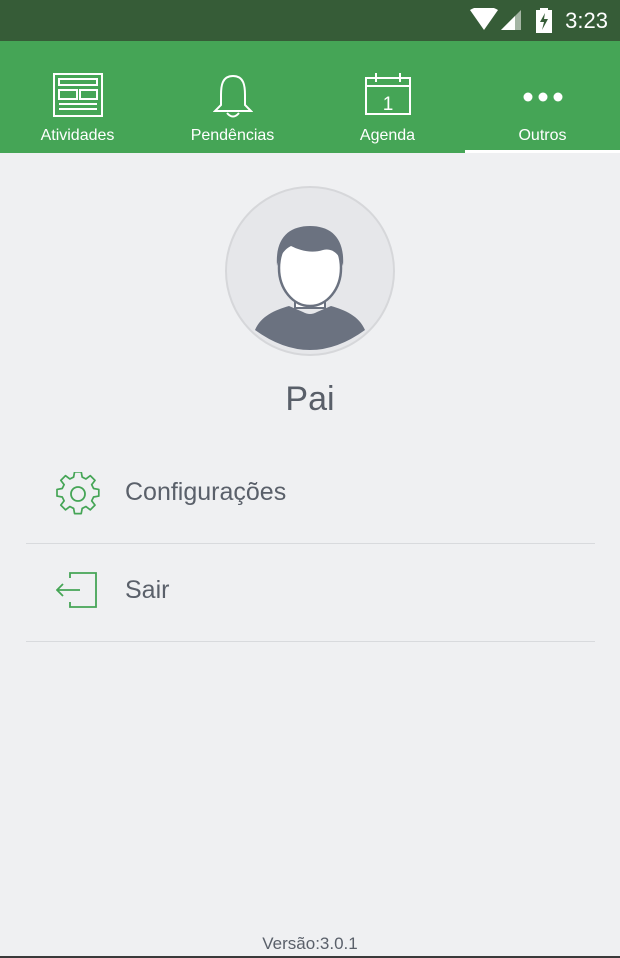 This screenshot has width=620, height=958. I want to click on clock-time: 3:23, so click(586, 20).